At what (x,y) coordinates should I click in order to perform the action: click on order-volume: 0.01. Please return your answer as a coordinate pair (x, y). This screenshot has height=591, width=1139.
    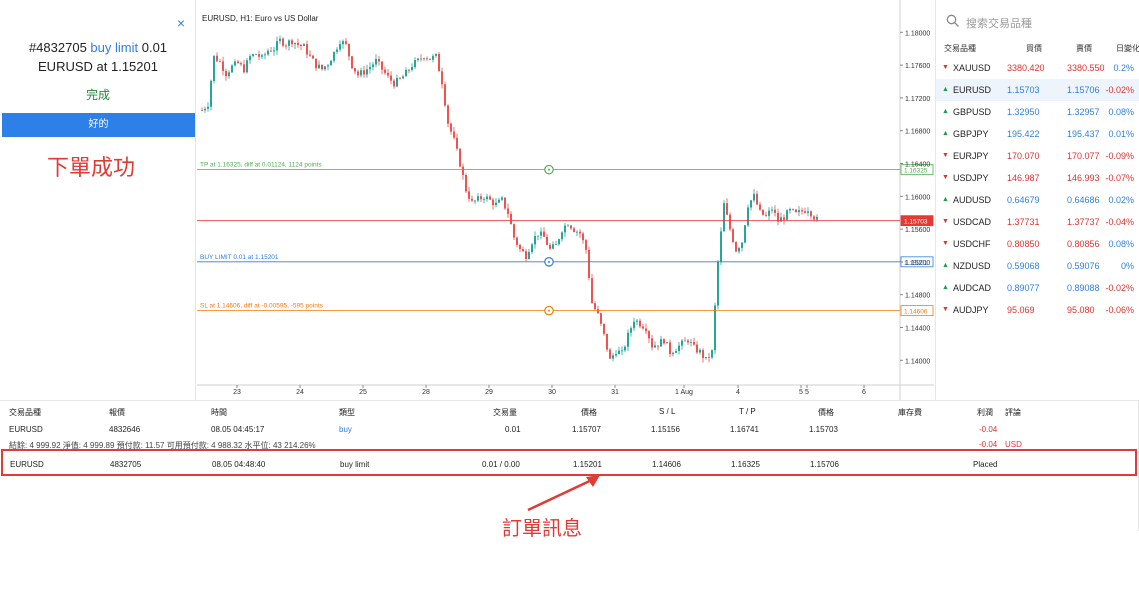
    Looking at the image, I should click on (154, 47).